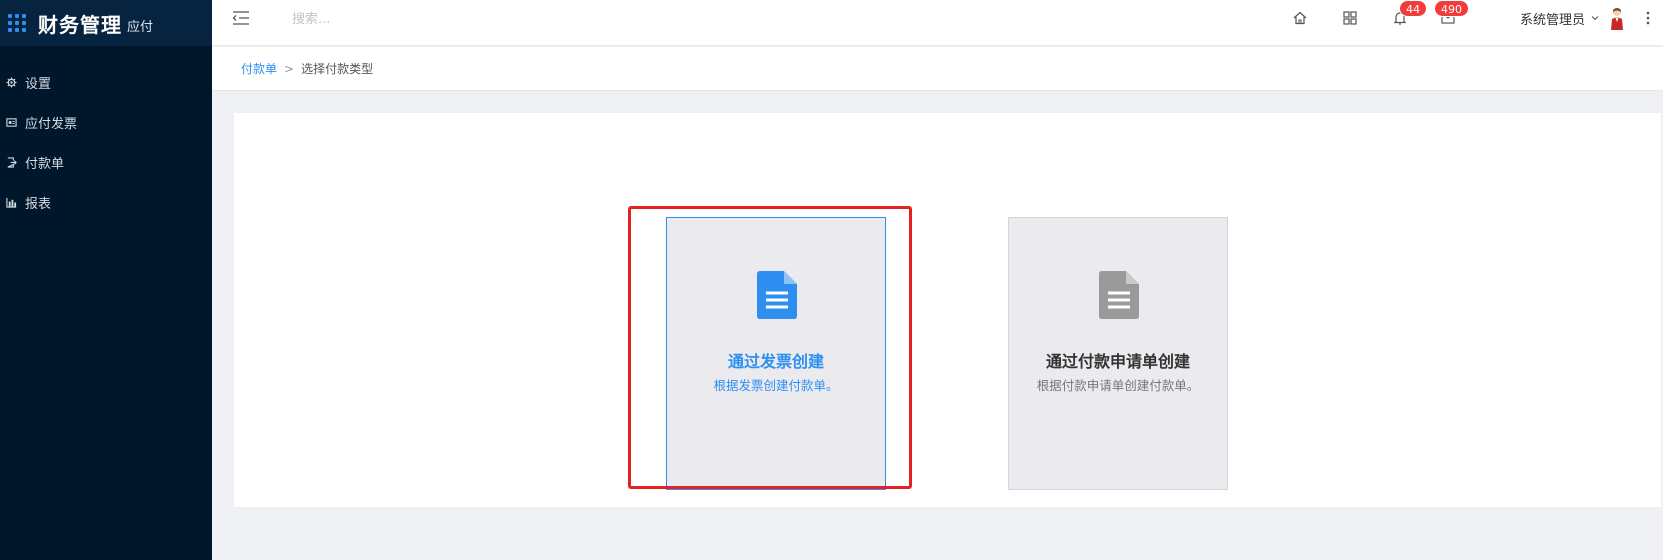 The image size is (1663, 560). Describe the element at coordinates (106, 122) in the screenshot. I see `sidebar-item-invoices: 应付发票` at that location.